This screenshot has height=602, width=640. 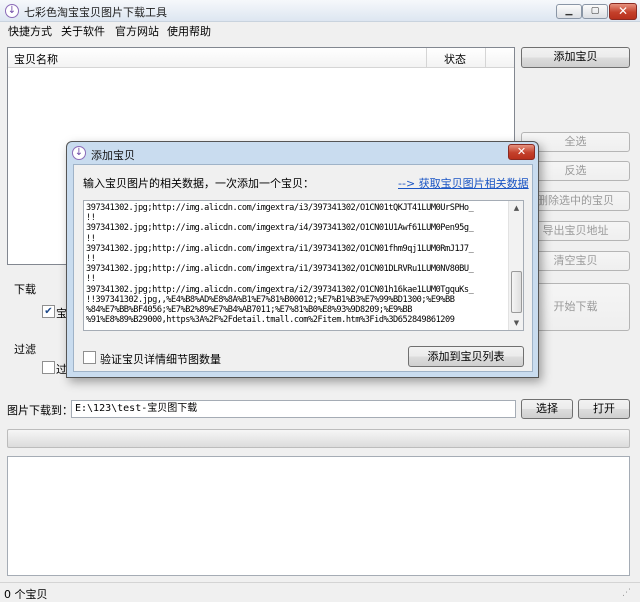 What do you see at coordinates (595, 11) in the screenshot?
I see `maximize-button: ▢` at bounding box center [595, 11].